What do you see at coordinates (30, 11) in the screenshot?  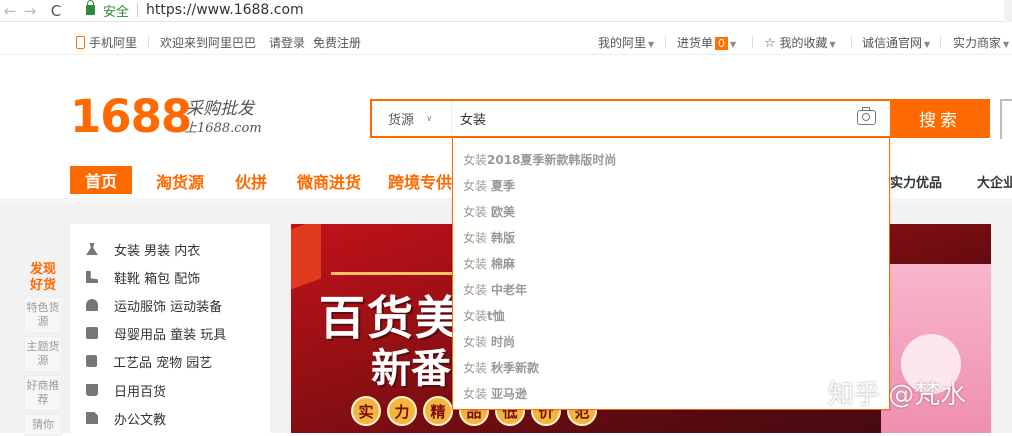 I see `forward-icon: →` at bounding box center [30, 11].